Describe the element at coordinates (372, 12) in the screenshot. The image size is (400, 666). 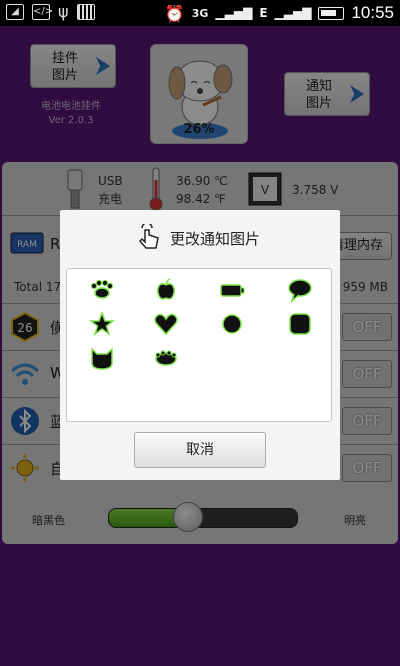
I see `clock: 10:55` at that location.